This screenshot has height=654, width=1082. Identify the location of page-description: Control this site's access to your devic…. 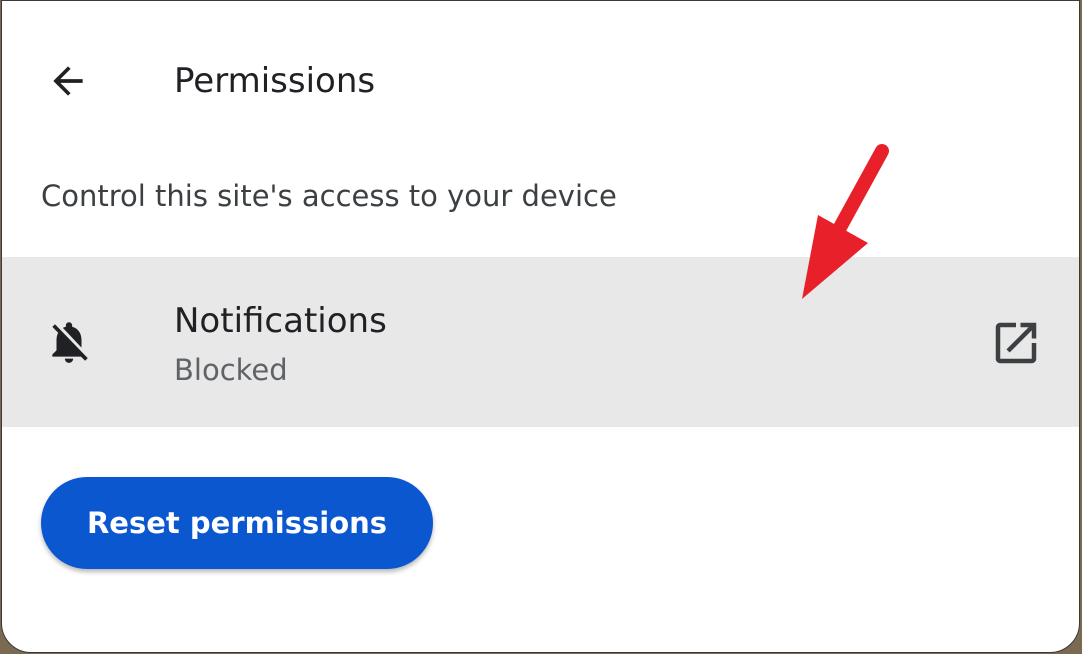
(329, 196).